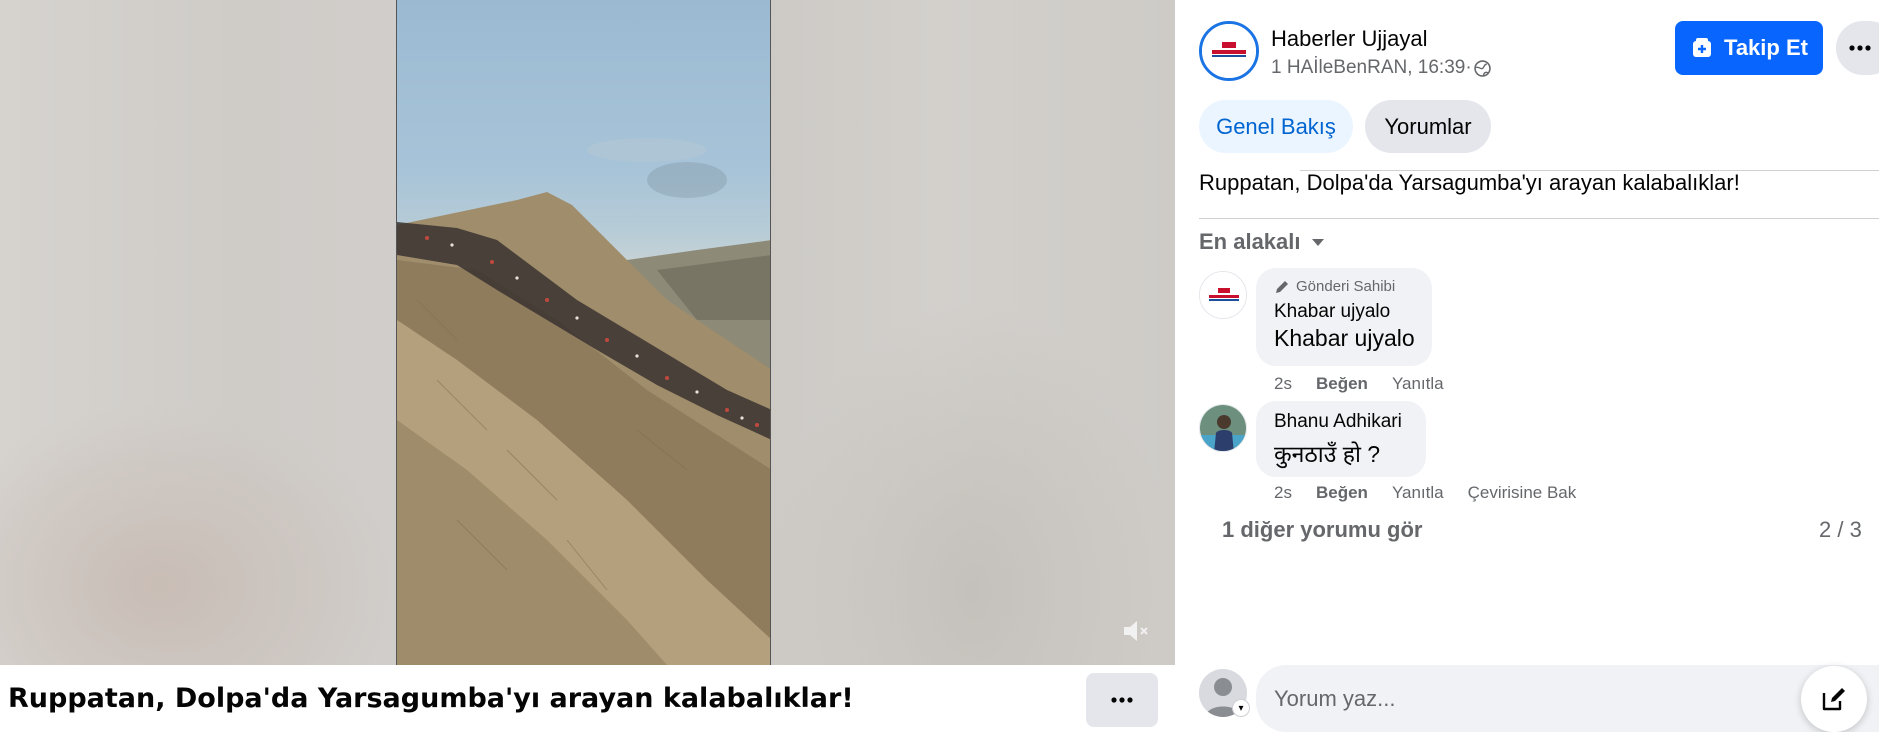 The width and height of the screenshot is (1879, 732). What do you see at coordinates (1250, 241) in the screenshot?
I see `sort-label: En alakalı` at bounding box center [1250, 241].